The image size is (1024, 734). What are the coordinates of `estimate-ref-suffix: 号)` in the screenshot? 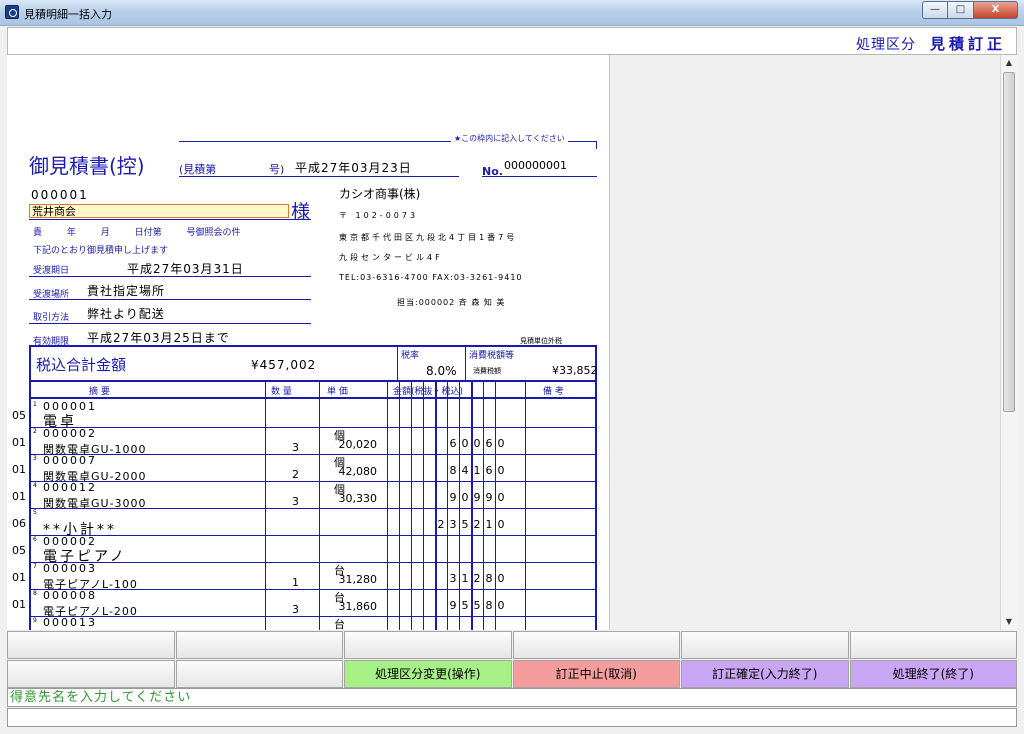 It's located at (277, 169).